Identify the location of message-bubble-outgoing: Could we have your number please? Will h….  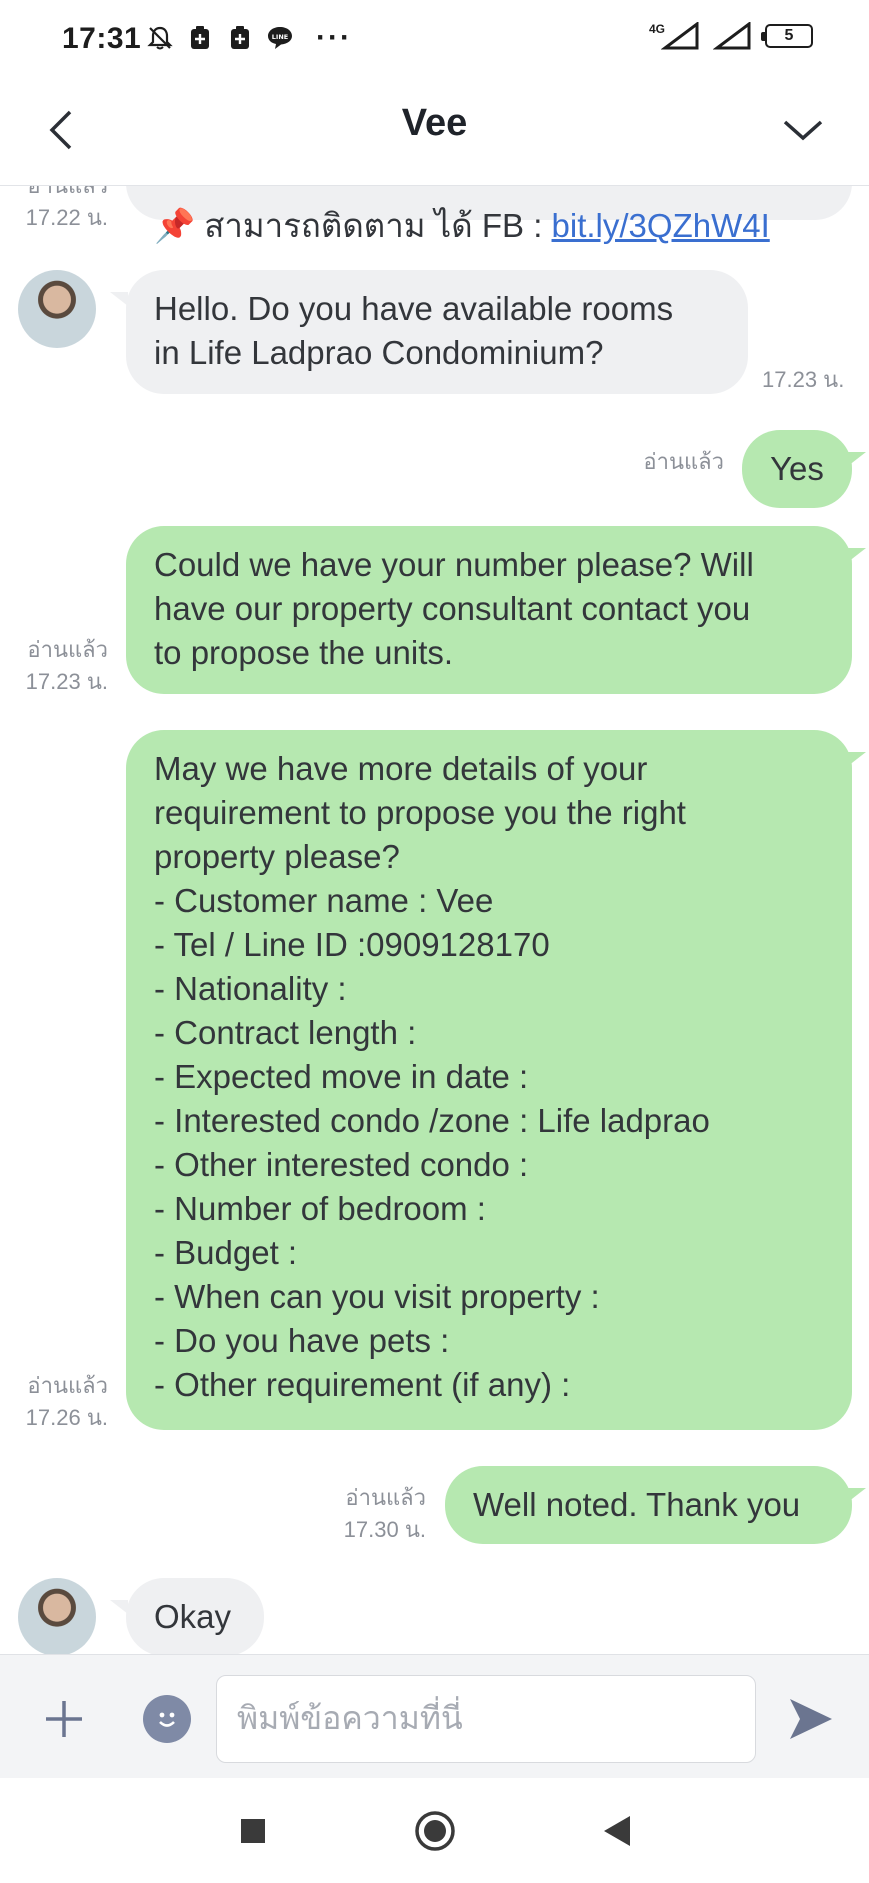
(489, 610).